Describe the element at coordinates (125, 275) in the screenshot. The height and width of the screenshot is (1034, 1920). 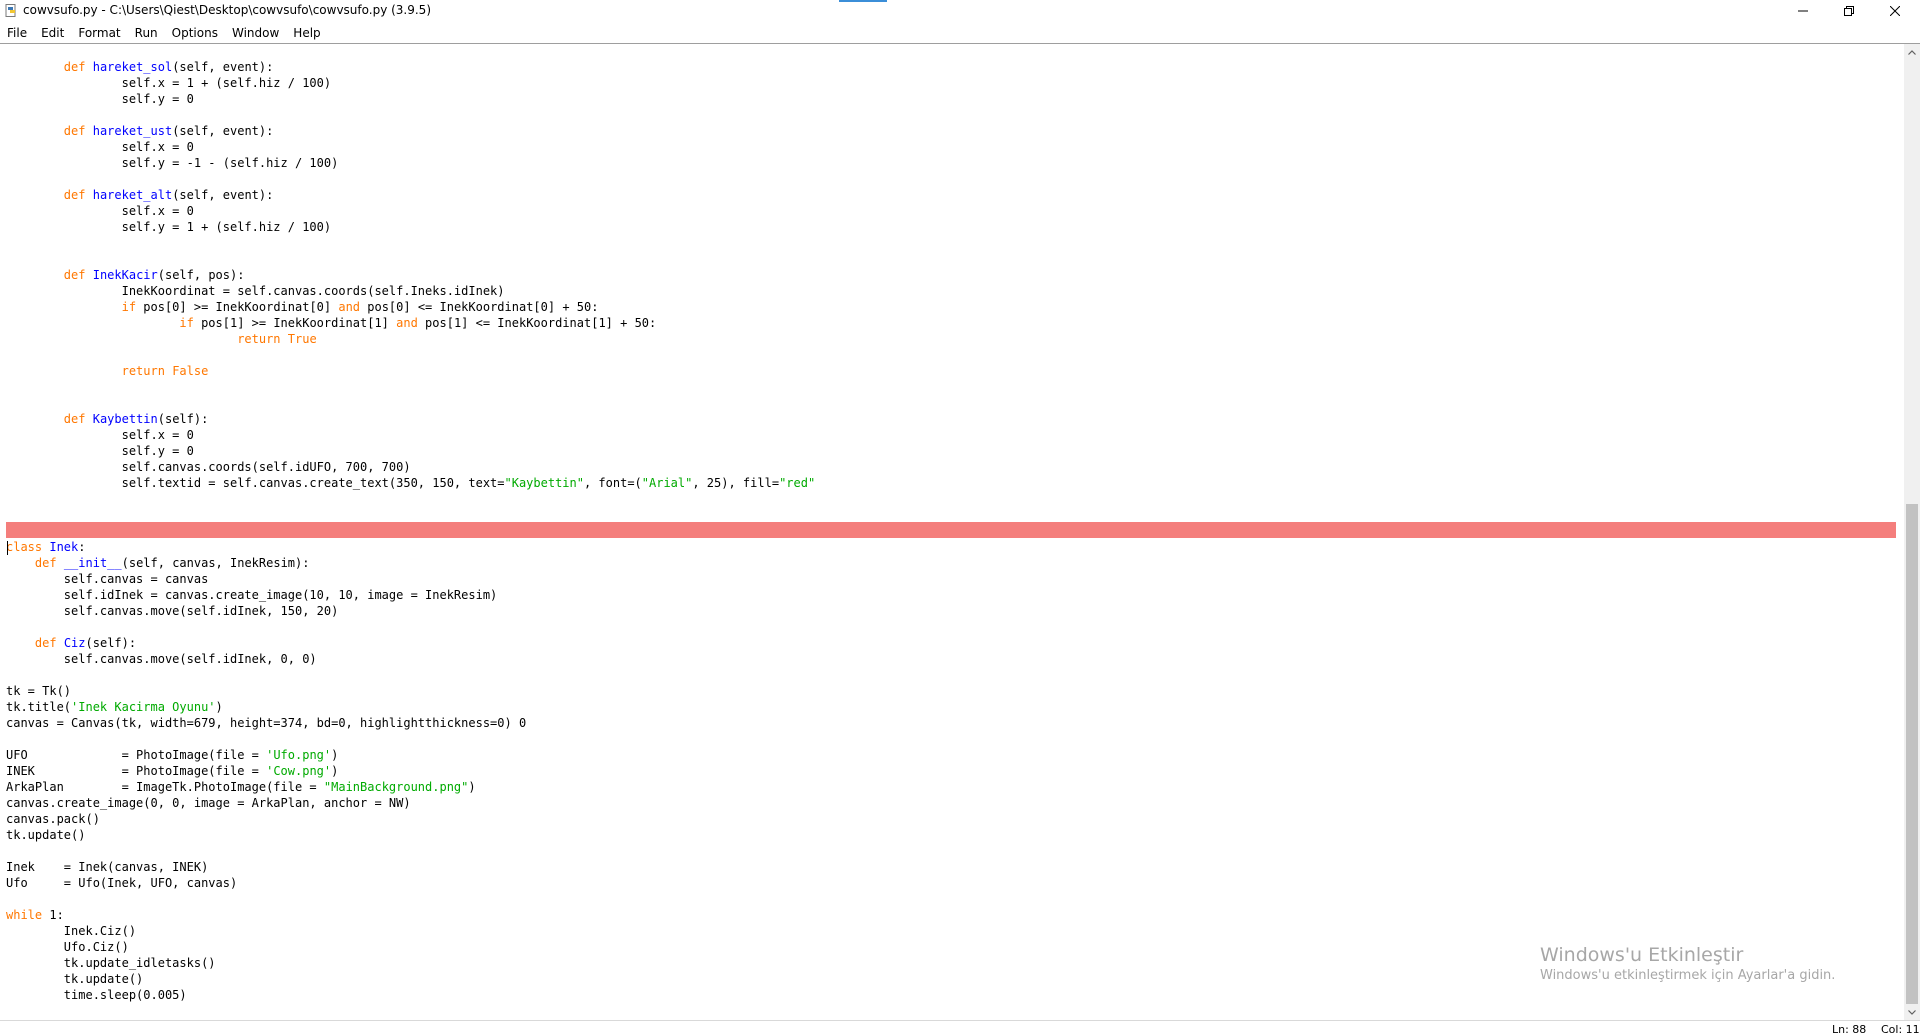
I see `code-token: InekKacir` at that location.